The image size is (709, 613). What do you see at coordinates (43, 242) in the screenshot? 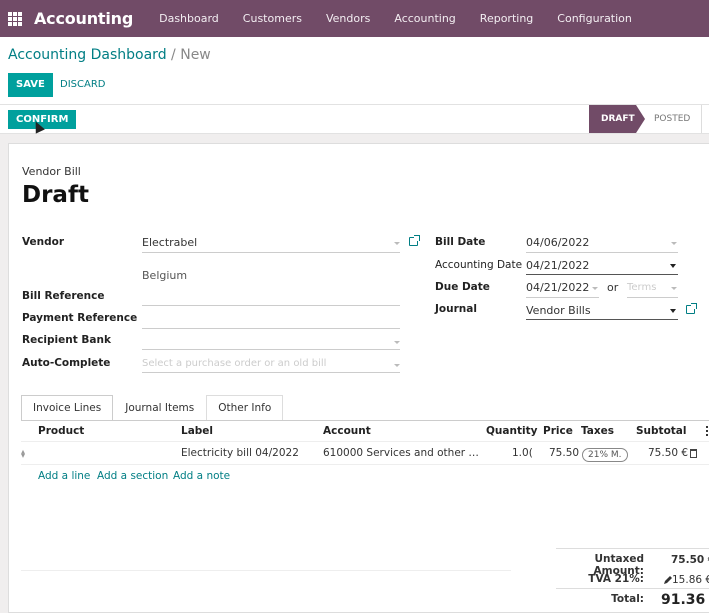
I see `vendor-label: Vendor` at bounding box center [43, 242].